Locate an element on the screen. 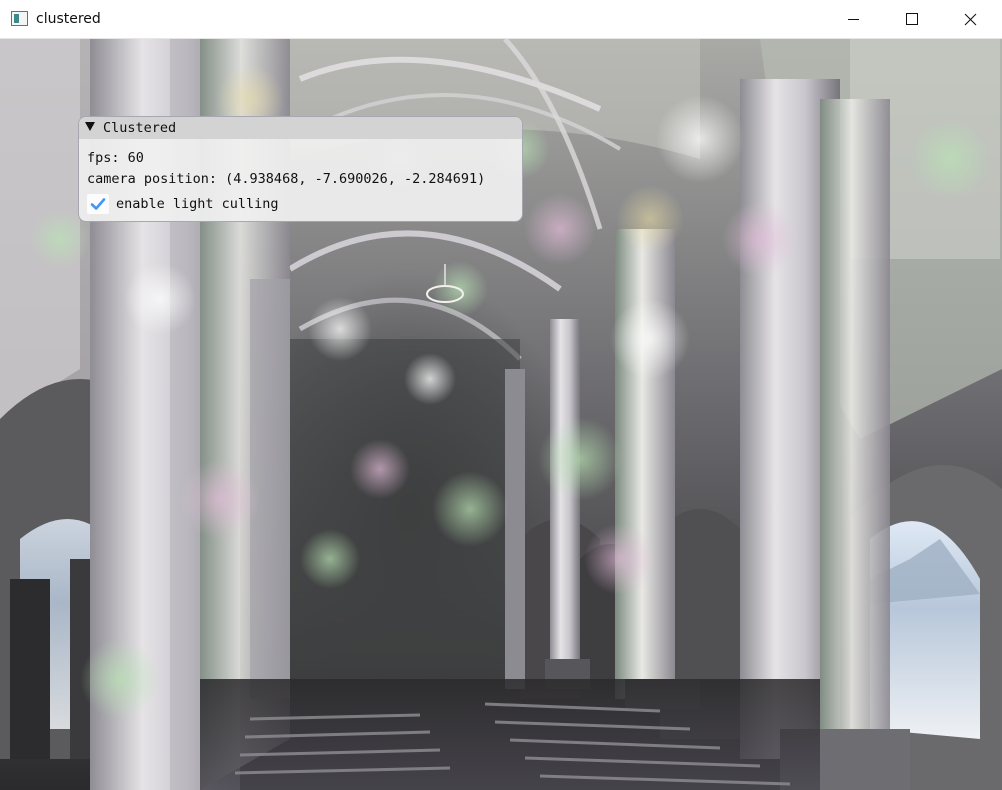  window-titlebar: clustered is located at coordinates (501, 19).